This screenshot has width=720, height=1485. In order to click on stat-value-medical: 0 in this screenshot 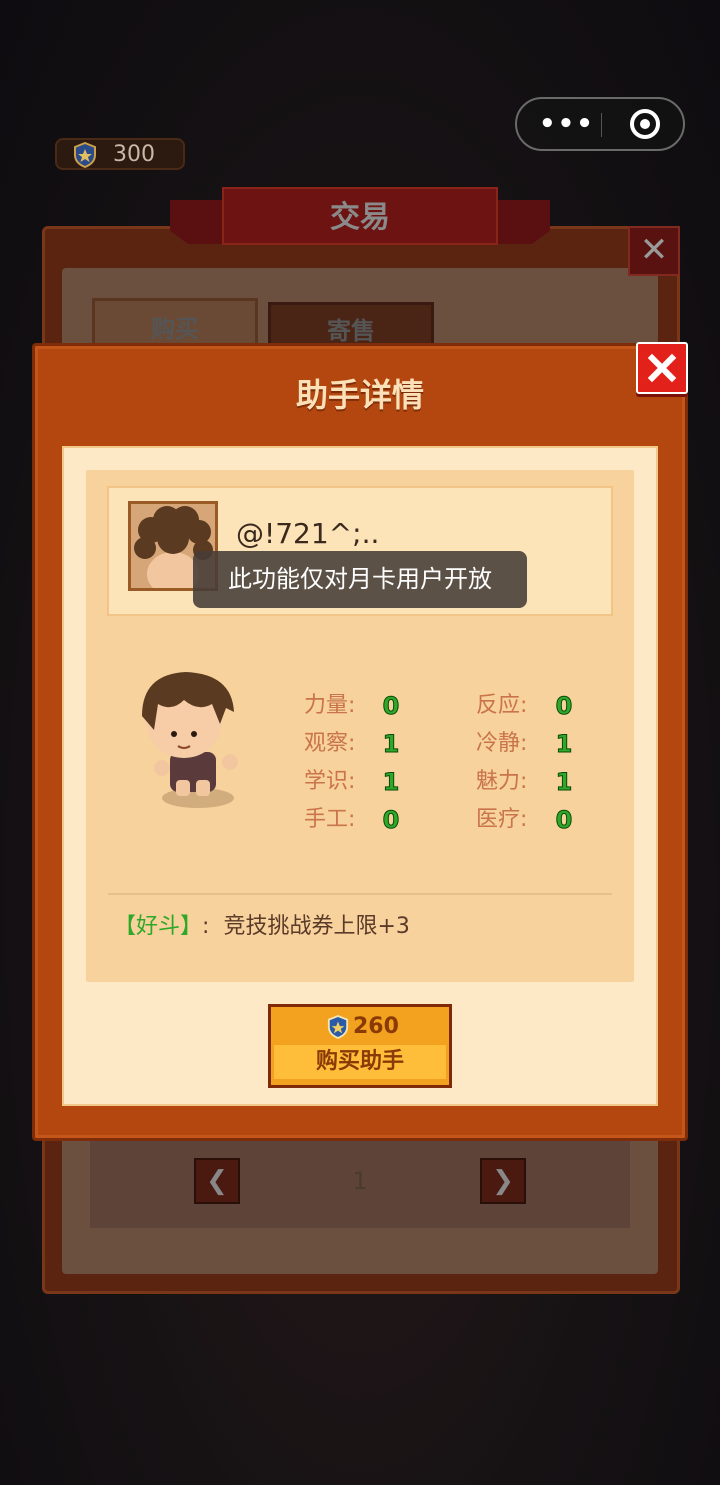, I will do `click(564, 820)`.